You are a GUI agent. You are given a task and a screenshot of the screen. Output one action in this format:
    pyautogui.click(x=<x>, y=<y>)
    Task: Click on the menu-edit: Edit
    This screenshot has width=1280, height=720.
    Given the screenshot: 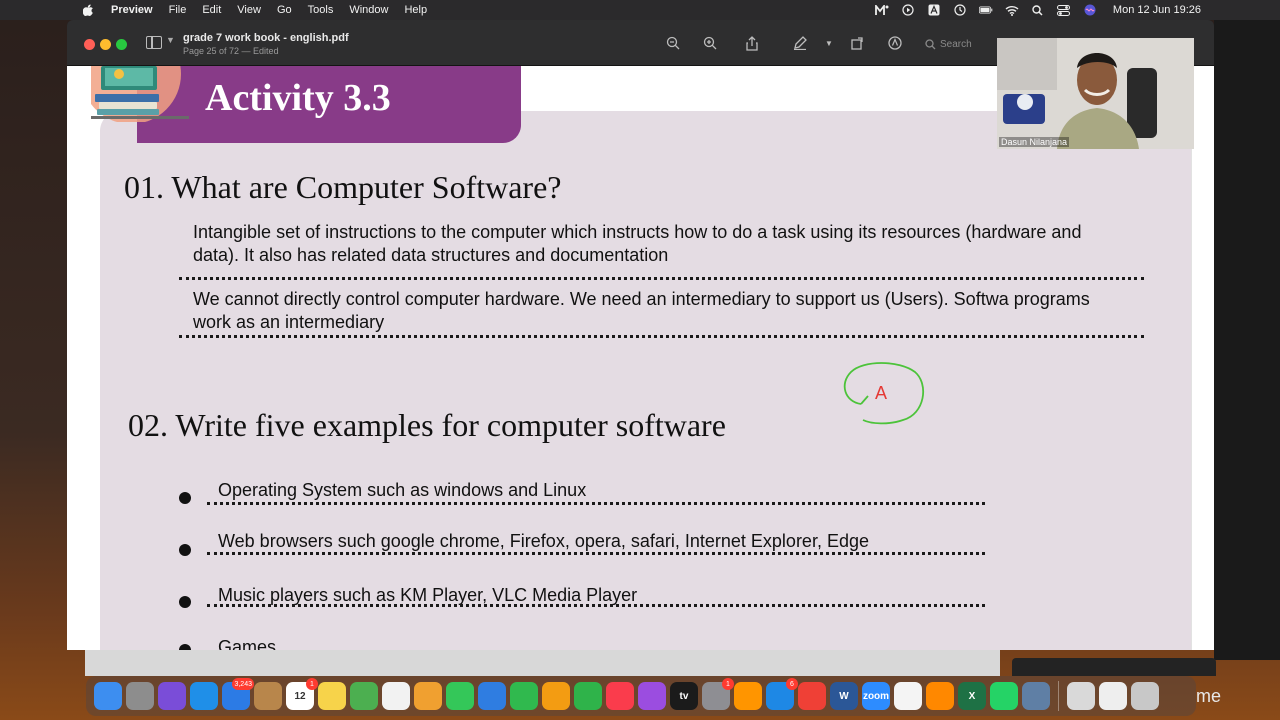 What is the action you would take?
    pyautogui.click(x=211, y=10)
    